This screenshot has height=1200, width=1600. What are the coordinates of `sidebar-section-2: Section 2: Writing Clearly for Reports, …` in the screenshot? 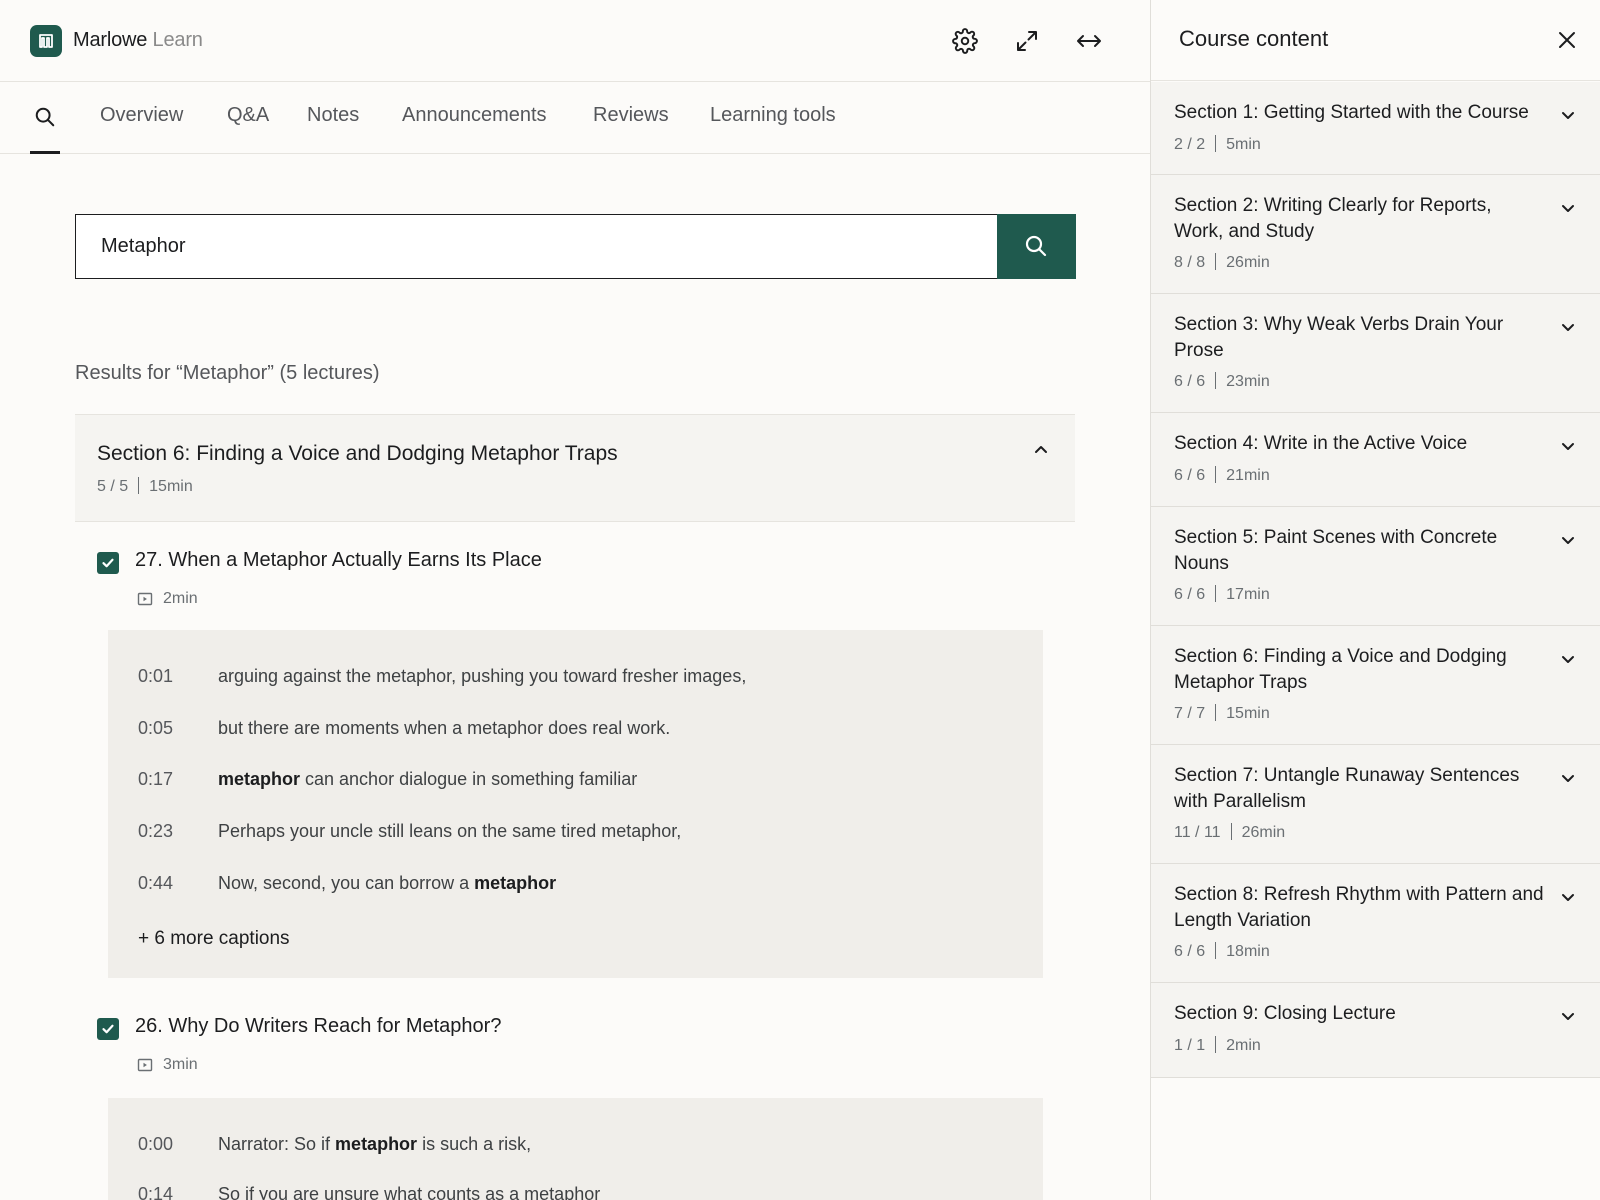 It's located at (1375, 234).